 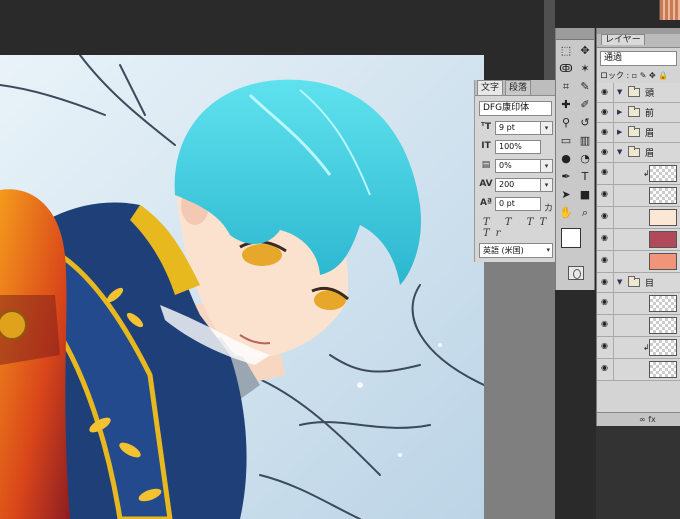 What do you see at coordinates (519, 228) in the screenshot?
I see `text-style-buttons: T T TT Tr` at bounding box center [519, 228].